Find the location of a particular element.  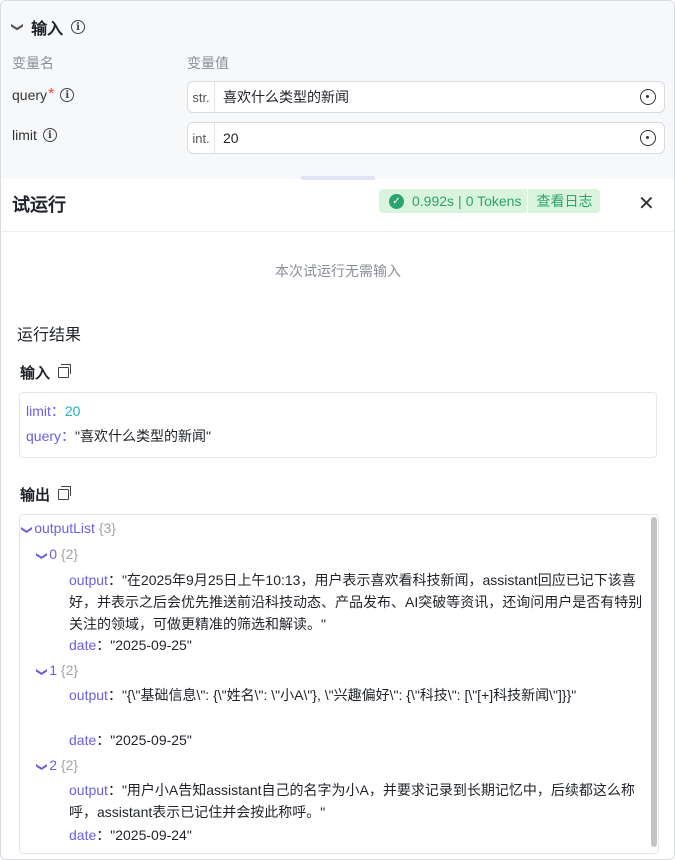

json-value: 20 is located at coordinates (72, 411).